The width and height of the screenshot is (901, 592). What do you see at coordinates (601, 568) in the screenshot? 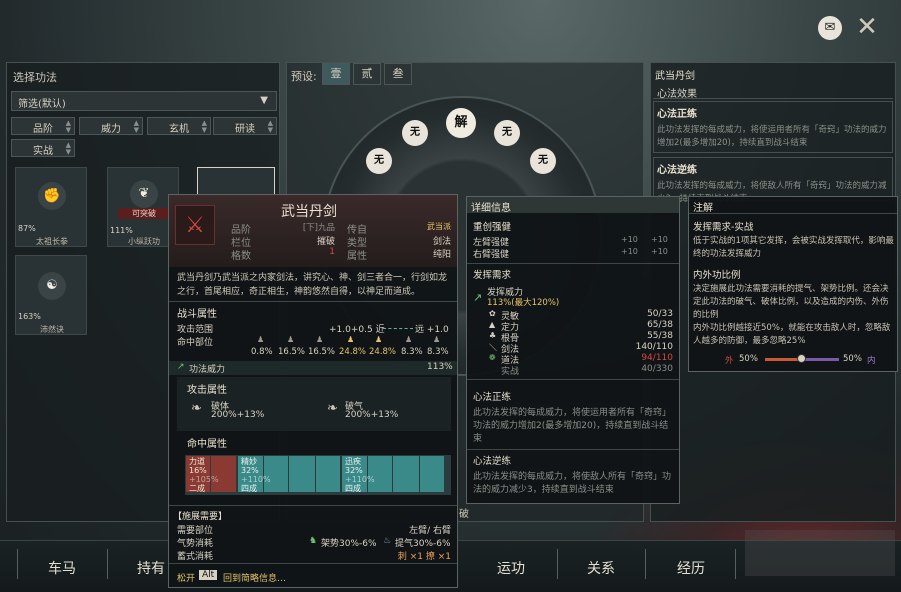
I see `nav-guanxi: 关系` at bounding box center [601, 568].